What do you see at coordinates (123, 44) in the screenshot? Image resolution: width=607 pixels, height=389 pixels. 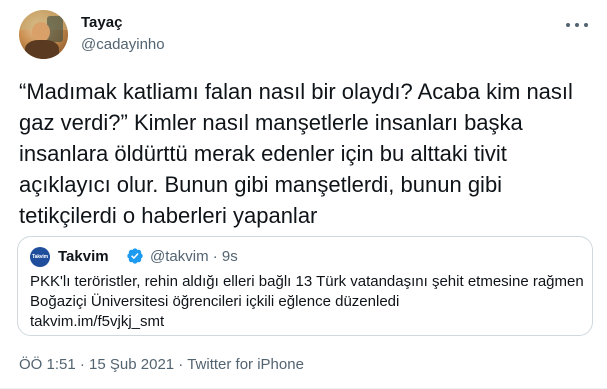 I see `author-handle: @cadayinho` at bounding box center [123, 44].